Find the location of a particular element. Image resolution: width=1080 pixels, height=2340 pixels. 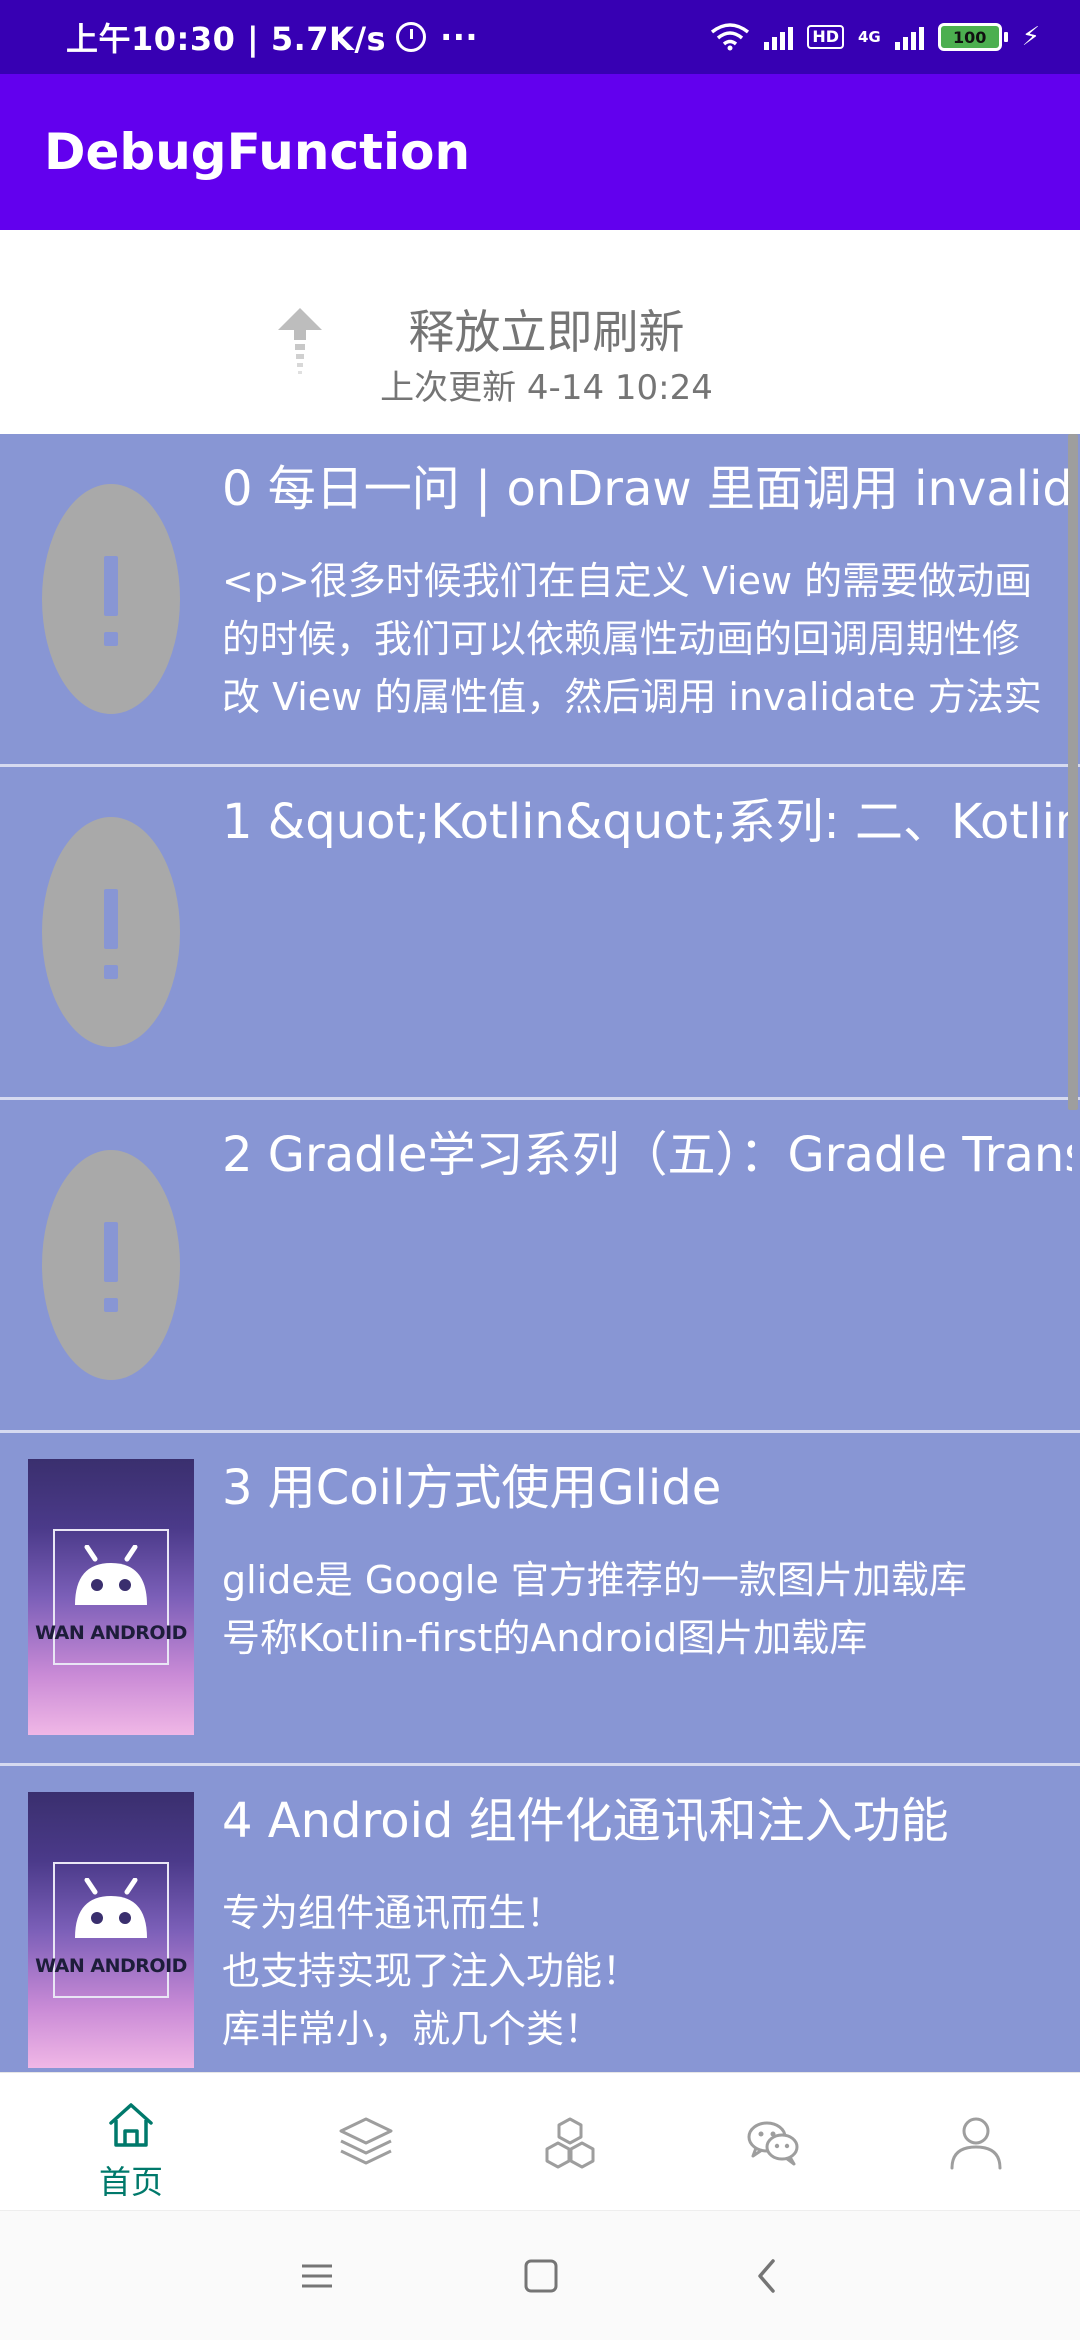

home-square-icon is located at coordinates (541, 2276).